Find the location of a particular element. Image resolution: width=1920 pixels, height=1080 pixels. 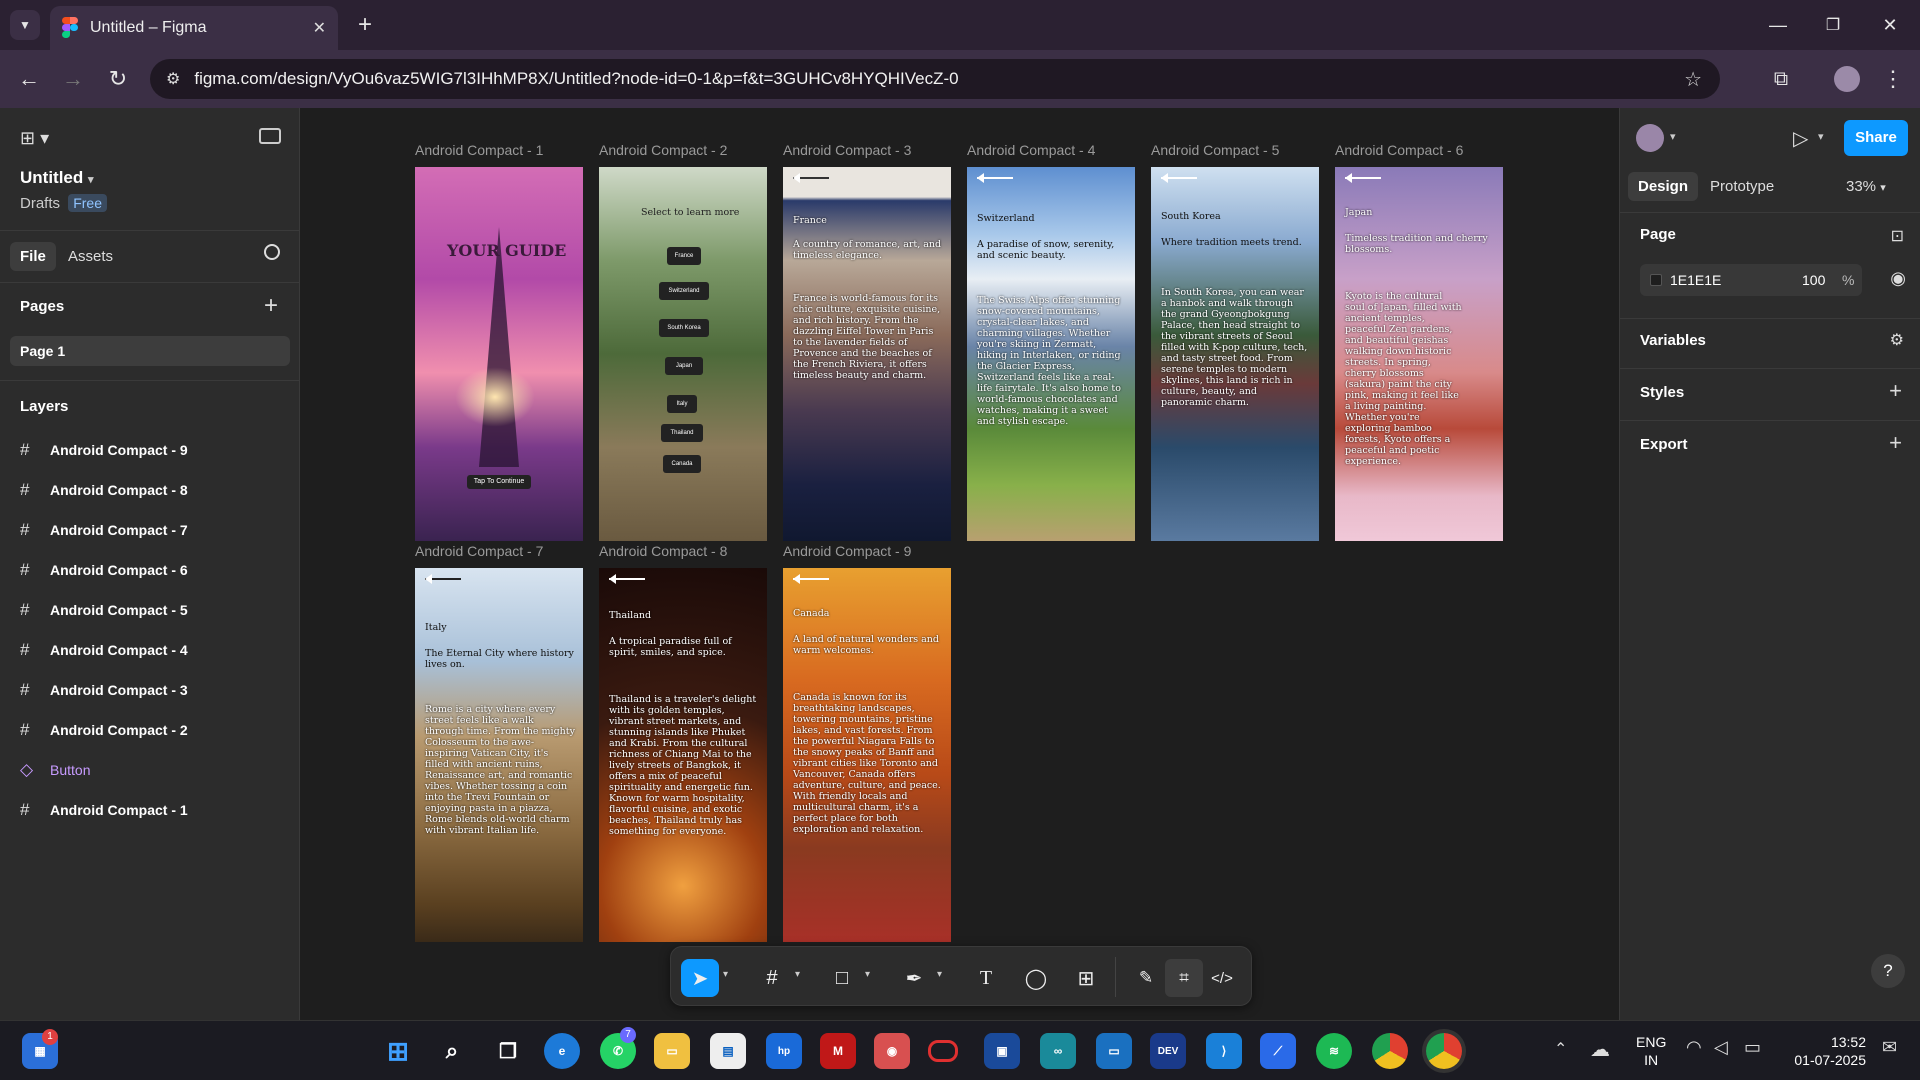

frame-label: Android Compact - 2 is located at coordinates (663, 150).